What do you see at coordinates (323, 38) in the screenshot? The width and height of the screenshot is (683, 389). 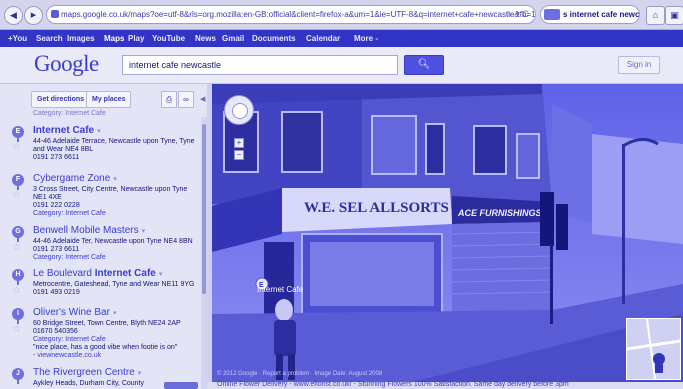 I see `gbar-item-calendar: Calendar` at bounding box center [323, 38].